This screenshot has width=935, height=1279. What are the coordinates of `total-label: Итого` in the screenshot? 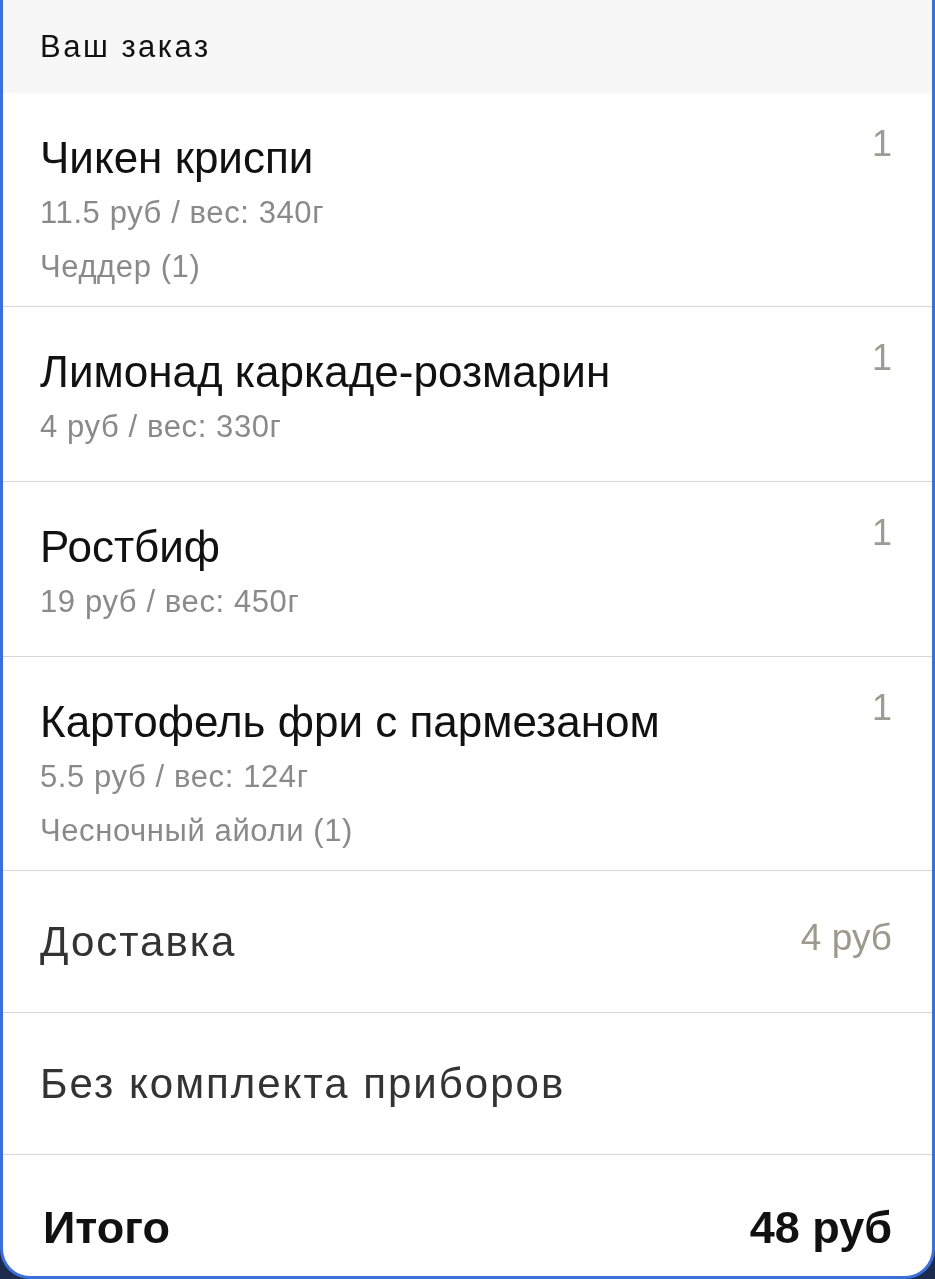 It's located at (106, 1228).